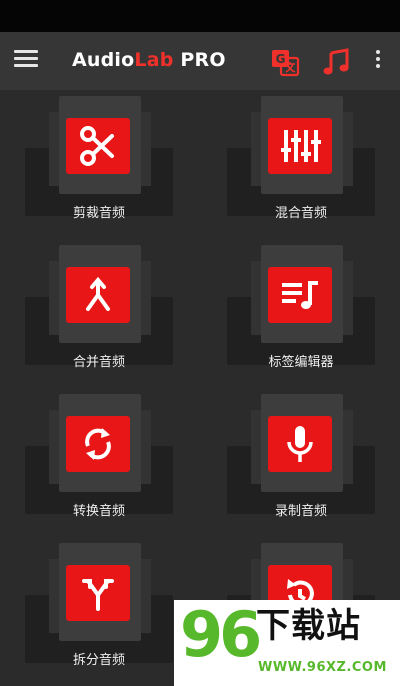  What do you see at coordinates (26, 60) in the screenshot?
I see `hamburger-icon` at bounding box center [26, 60].